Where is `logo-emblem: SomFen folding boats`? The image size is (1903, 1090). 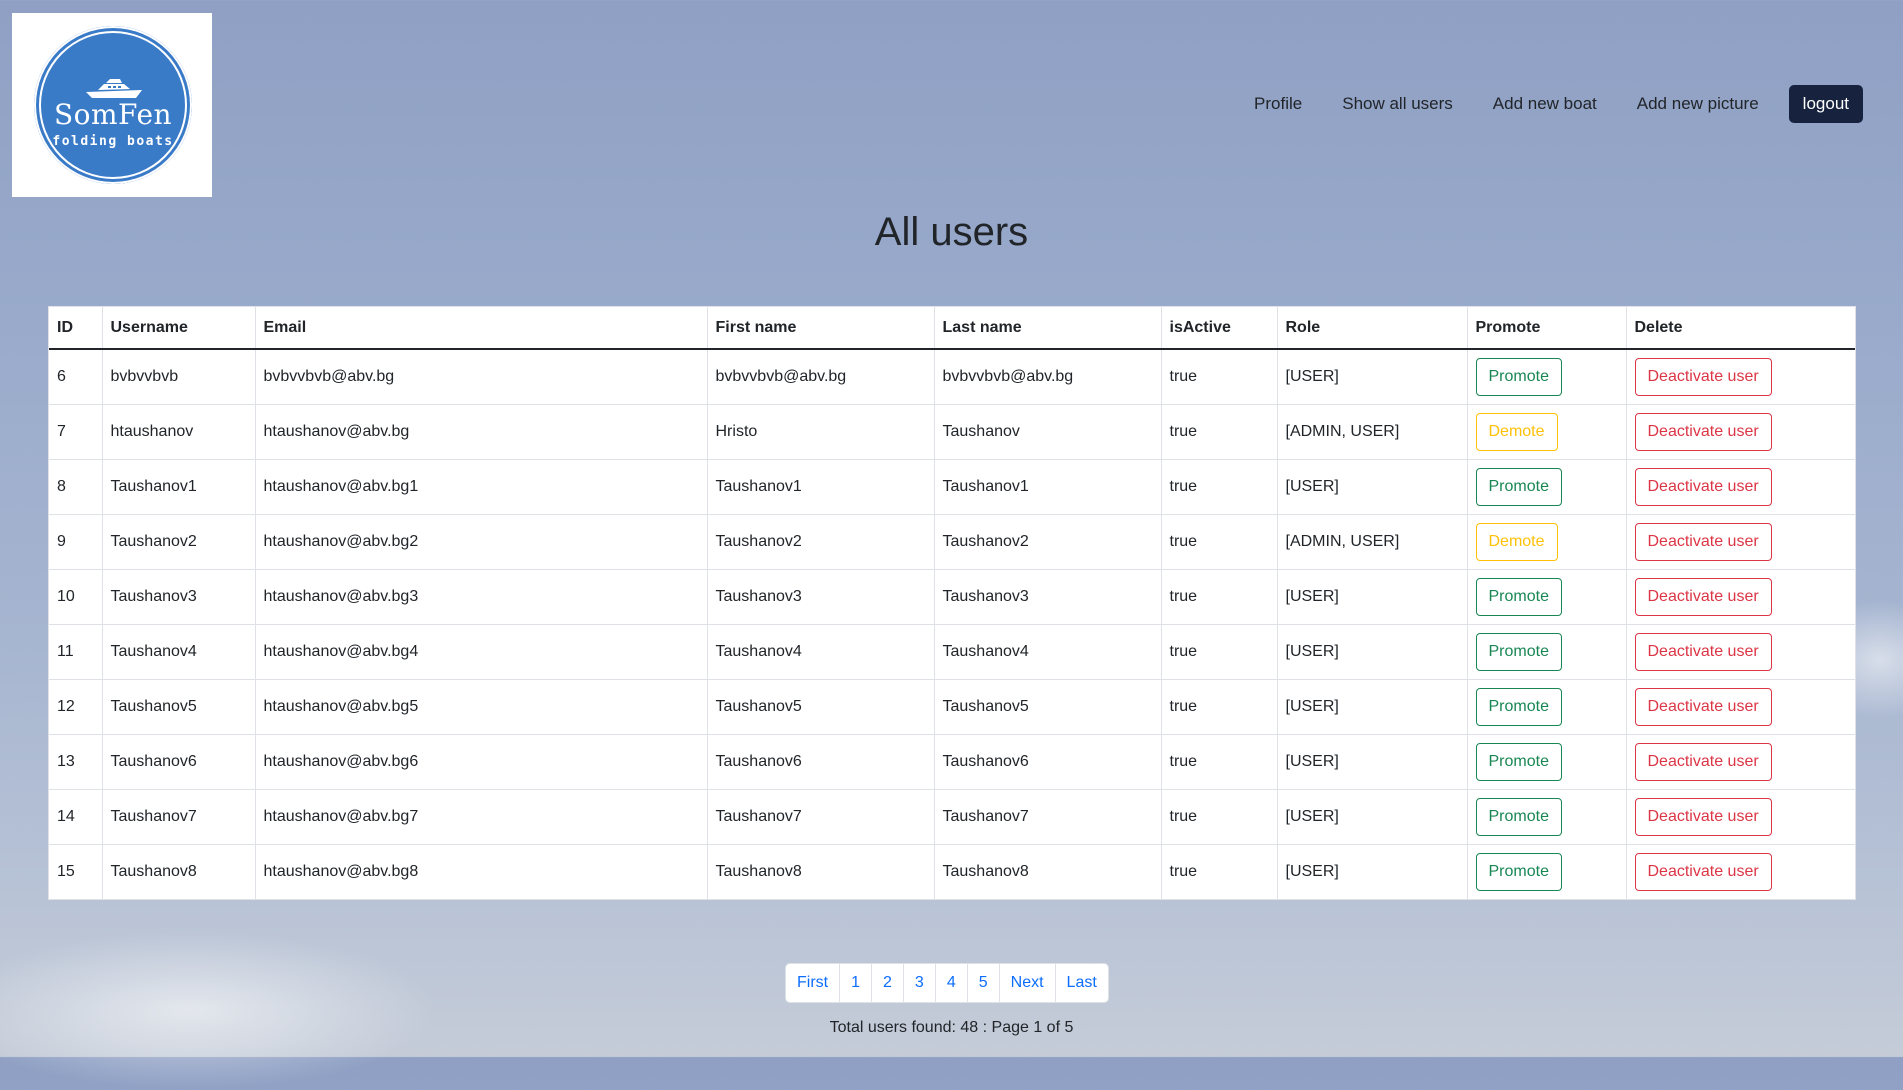 logo-emblem: SomFen folding boats is located at coordinates (113, 105).